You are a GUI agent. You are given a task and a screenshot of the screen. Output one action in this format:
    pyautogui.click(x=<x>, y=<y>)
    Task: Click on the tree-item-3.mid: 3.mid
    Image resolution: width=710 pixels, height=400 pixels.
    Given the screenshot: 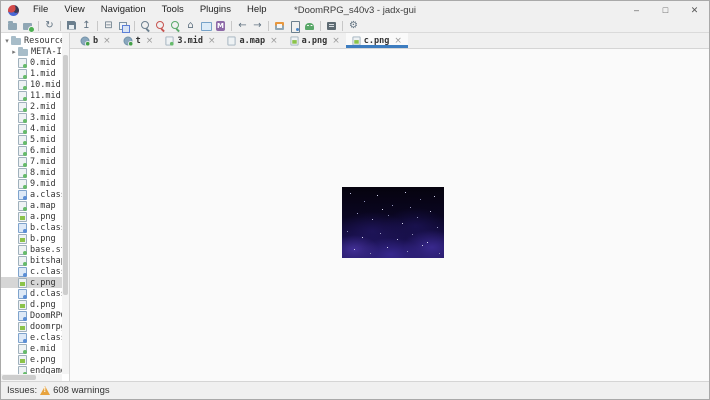 What is the action you would take?
    pyautogui.click(x=31, y=117)
    